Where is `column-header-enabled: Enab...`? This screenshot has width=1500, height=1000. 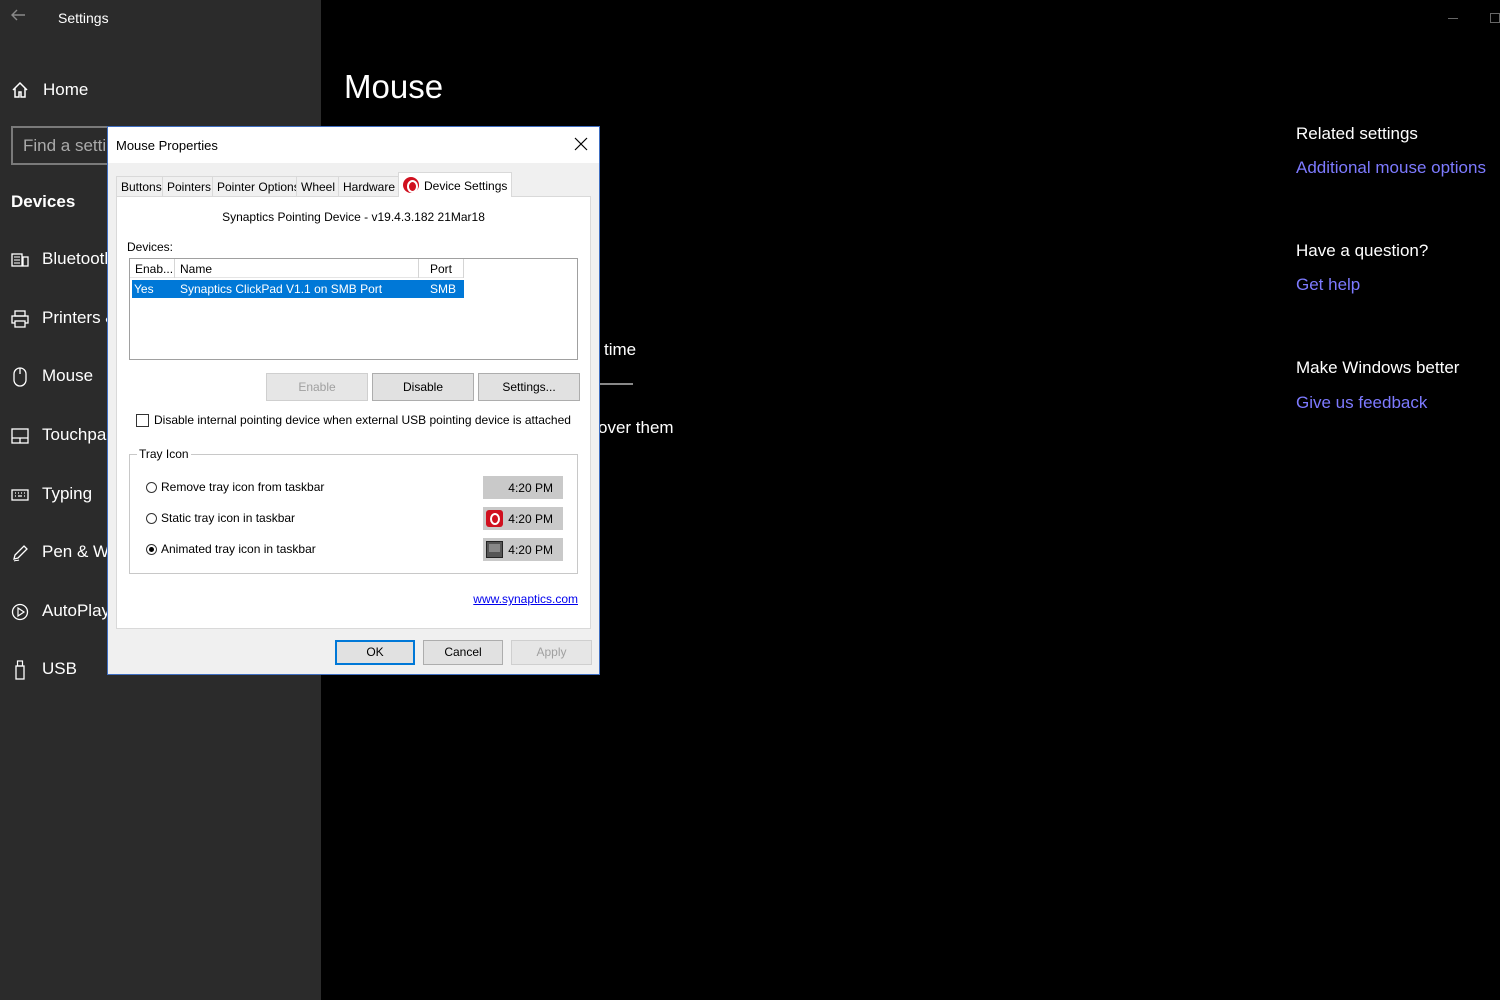
column-header-enabled: Enab... is located at coordinates (152, 268).